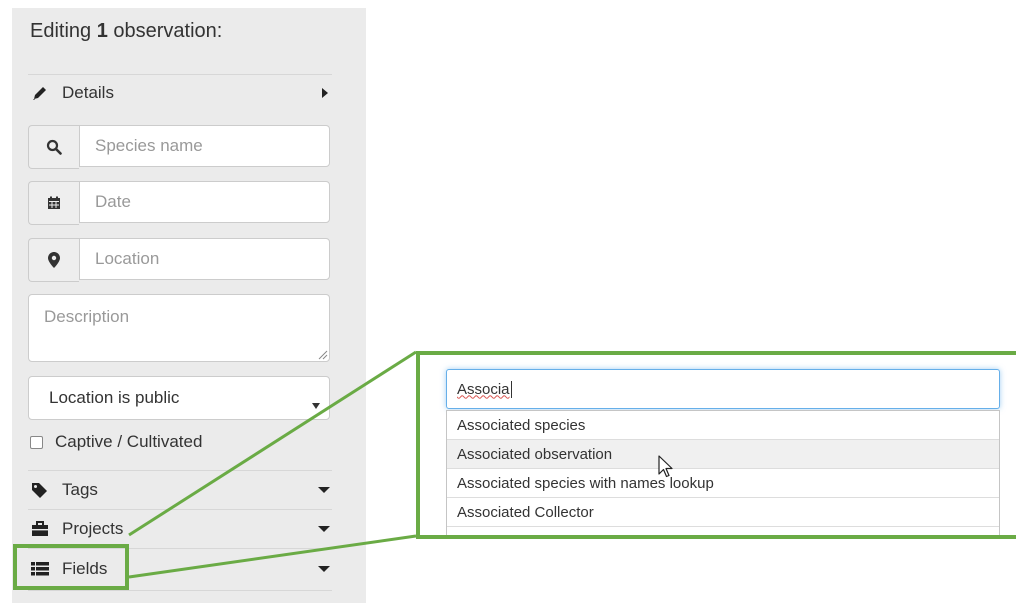  Describe the element at coordinates (665, 466) in the screenshot. I see `mouse-pointer-icon` at that location.